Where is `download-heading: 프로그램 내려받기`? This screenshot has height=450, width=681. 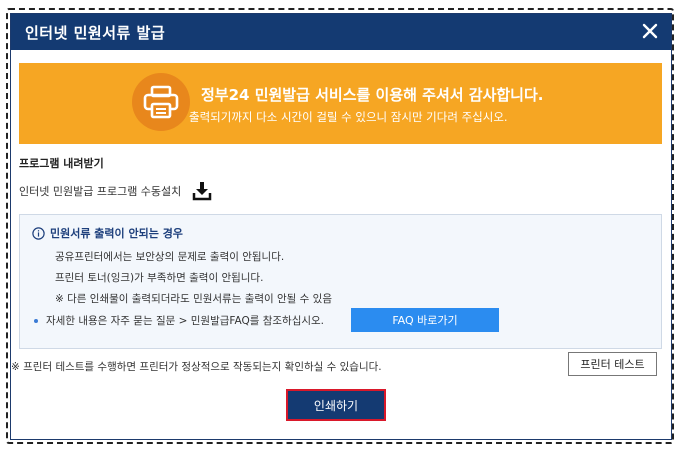
download-heading: 프로그램 내려받기 is located at coordinates (61, 163).